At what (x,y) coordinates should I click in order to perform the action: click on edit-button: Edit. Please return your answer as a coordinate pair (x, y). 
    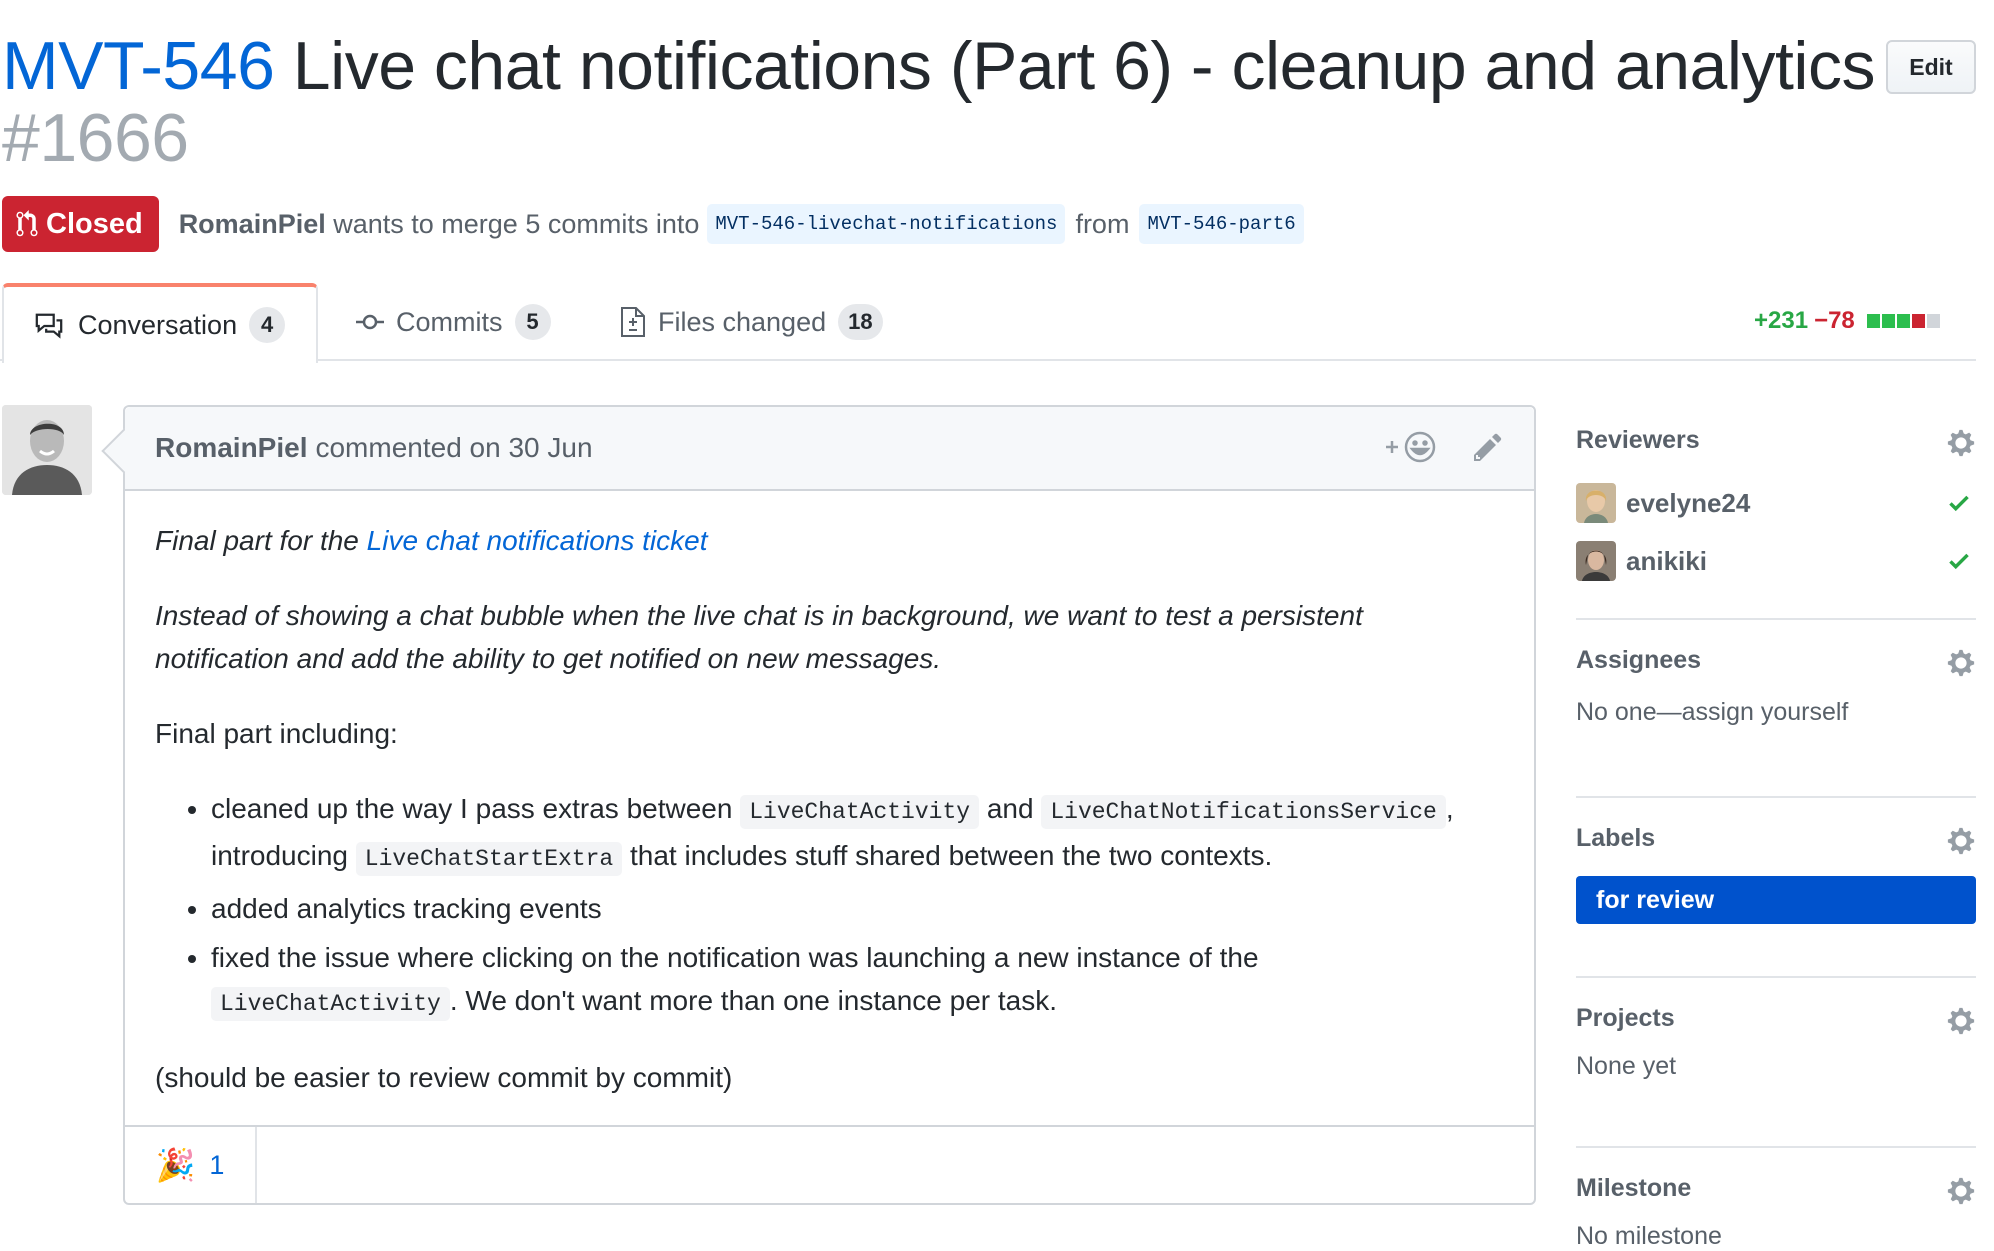
    Looking at the image, I should click on (1931, 67).